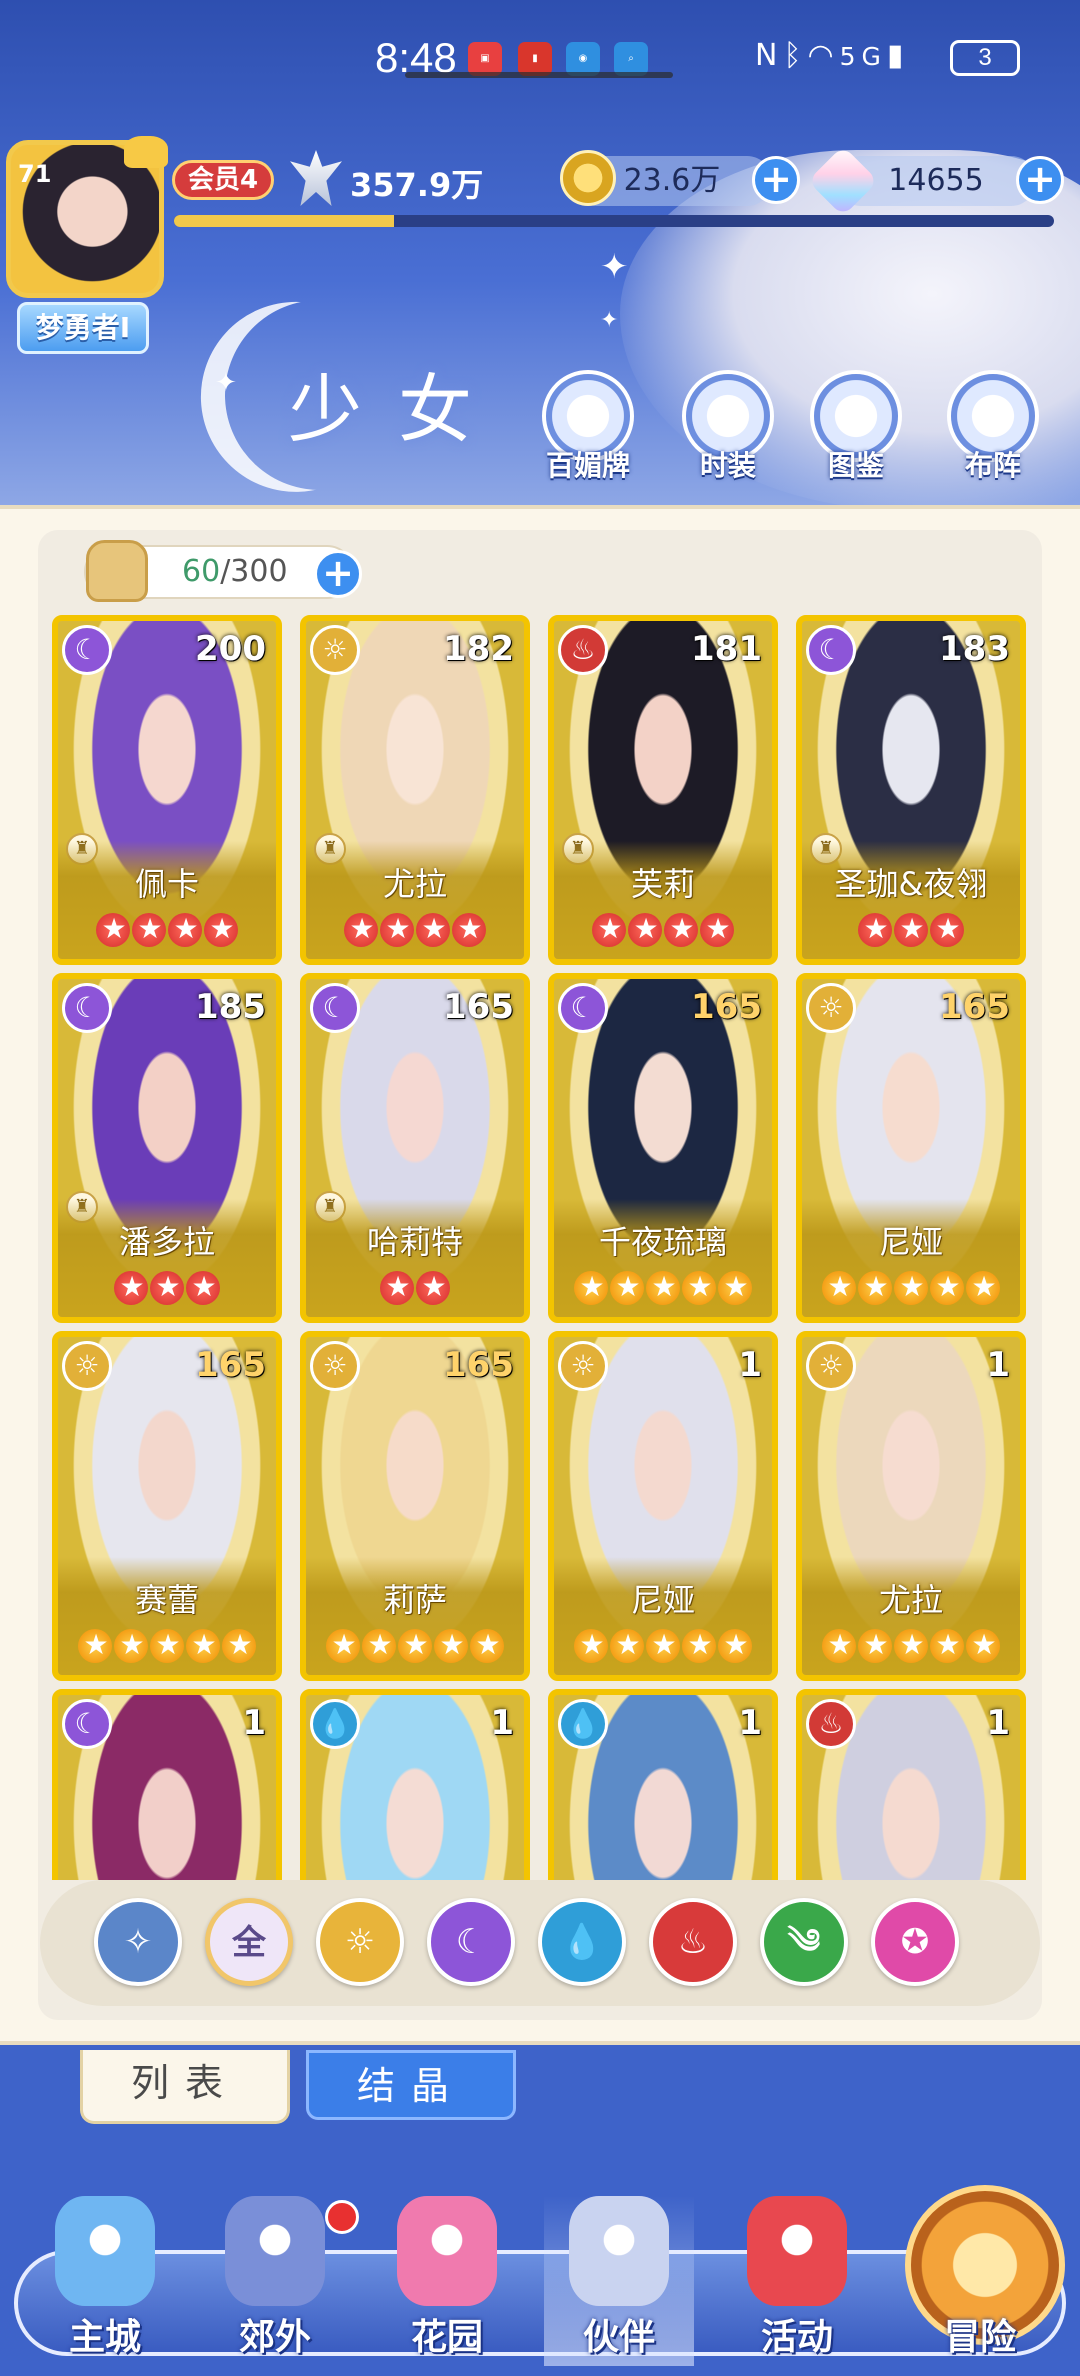 This screenshot has height=2376, width=1080. I want to click on character-card: ☾ 165 千夜琉璃 ★ ★ ★ ★ ★, so click(663, 1148).